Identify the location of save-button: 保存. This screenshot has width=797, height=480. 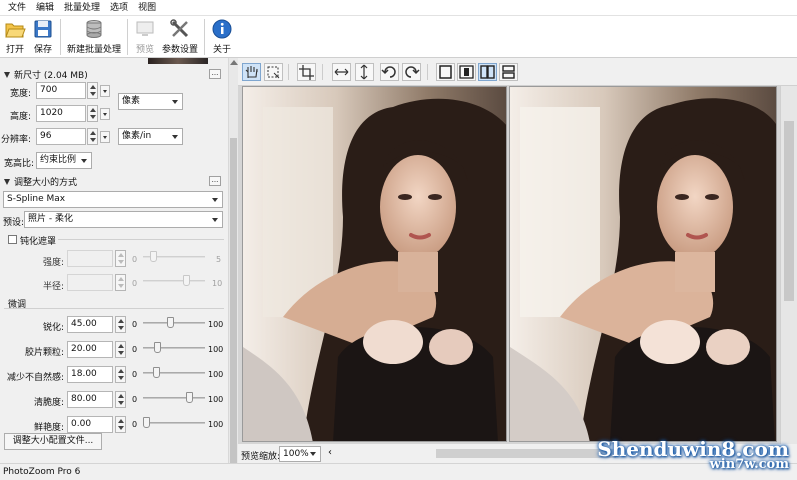
(43, 37).